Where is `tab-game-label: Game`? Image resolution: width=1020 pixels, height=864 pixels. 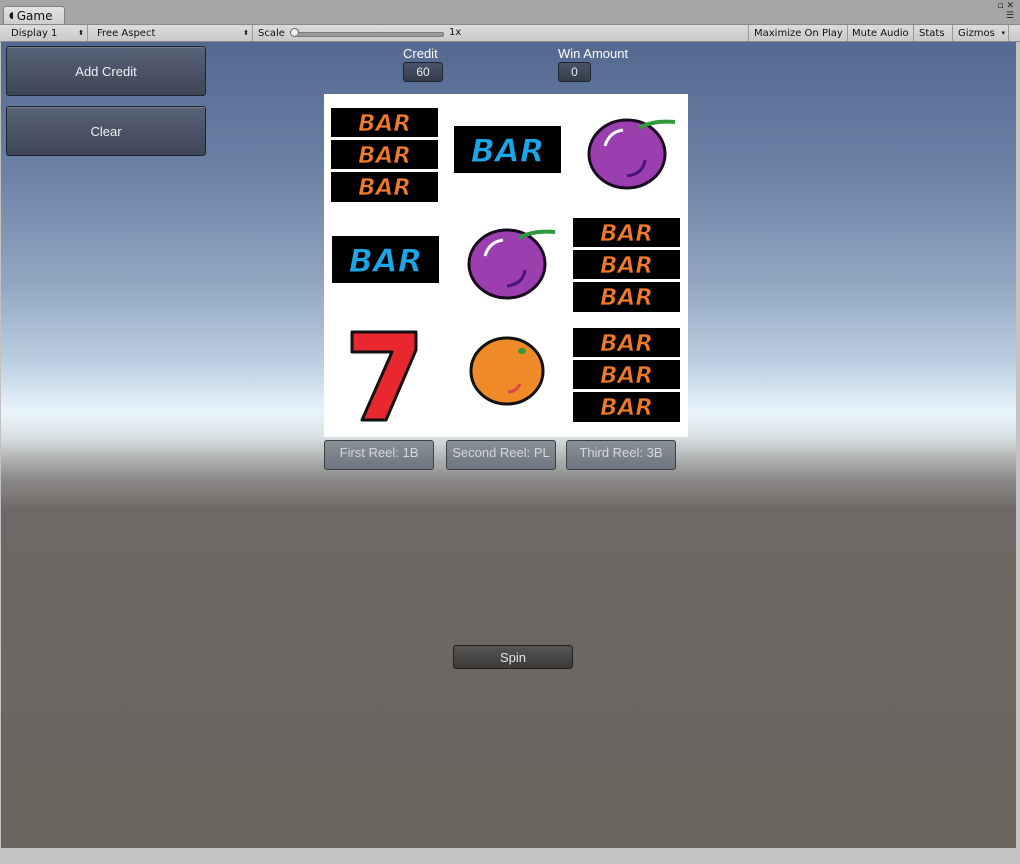 tab-game-label: Game is located at coordinates (34, 15).